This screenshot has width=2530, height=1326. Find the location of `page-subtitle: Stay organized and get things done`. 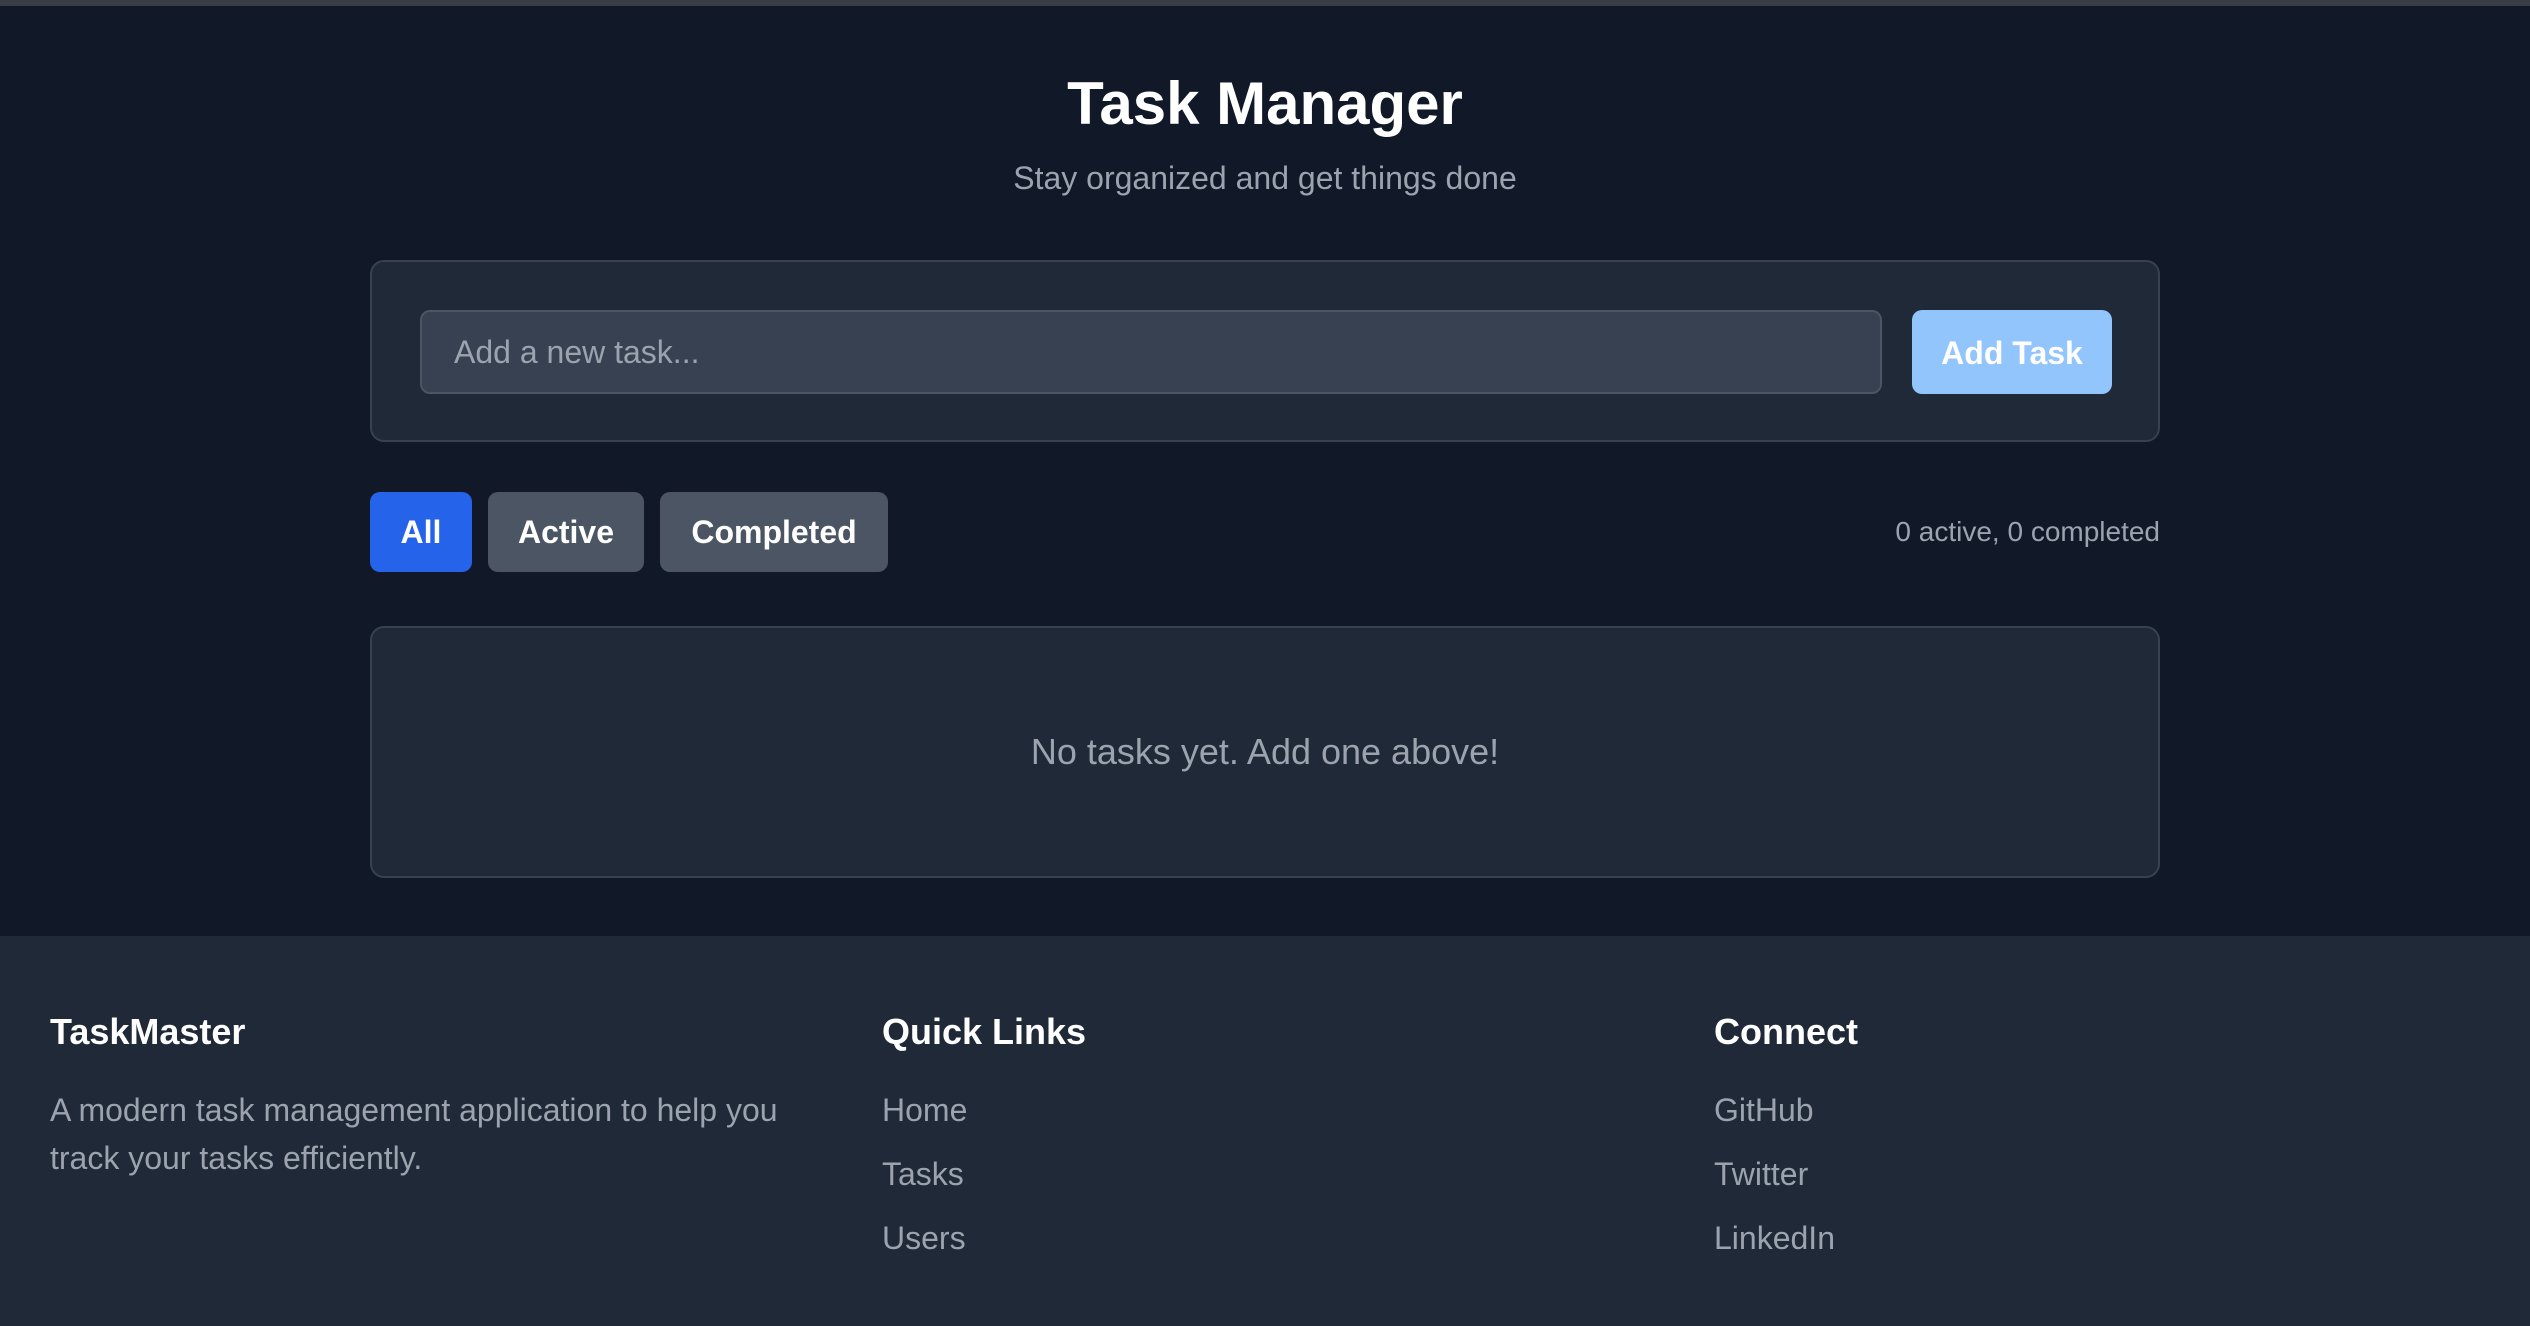

page-subtitle: Stay organized and get things done is located at coordinates (1265, 178).